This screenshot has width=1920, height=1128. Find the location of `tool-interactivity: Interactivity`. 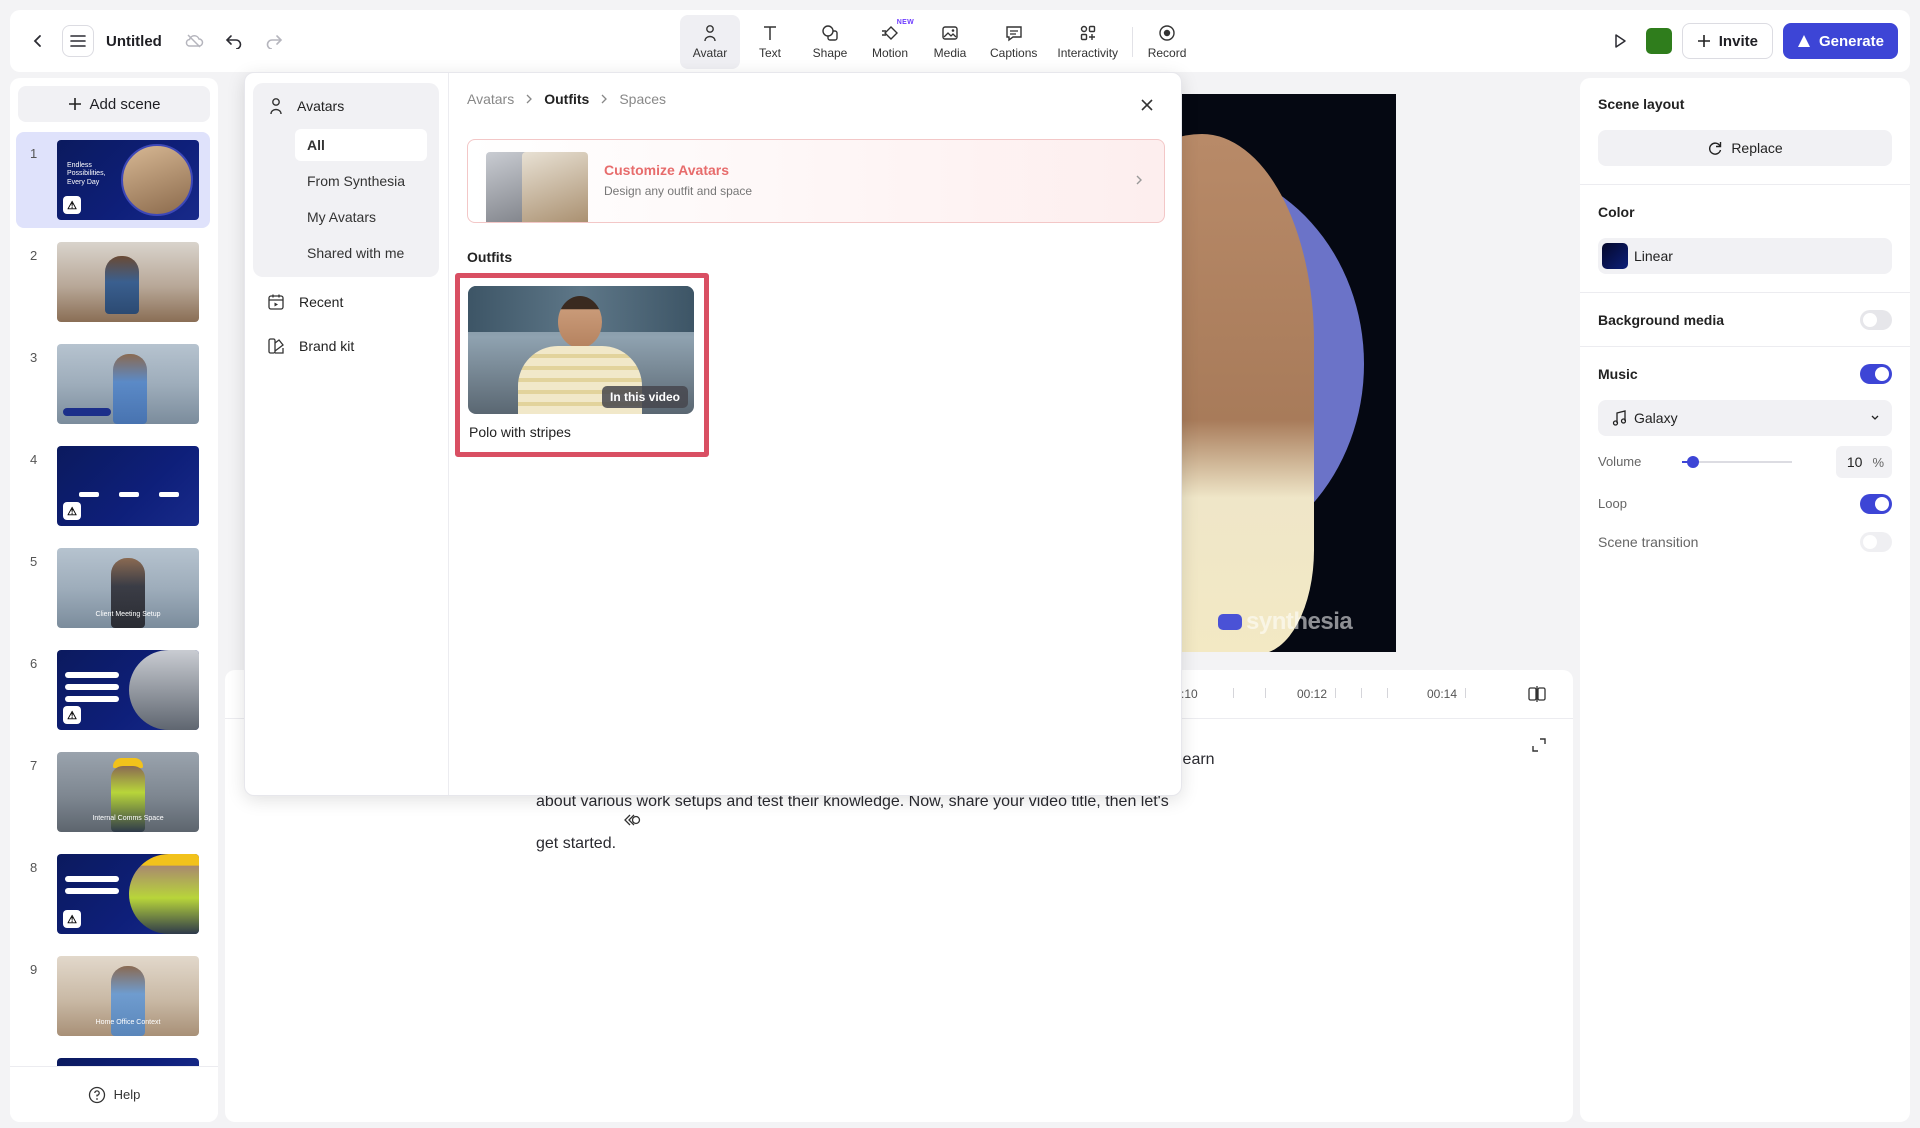

tool-interactivity: Interactivity is located at coordinates (1087, 42).